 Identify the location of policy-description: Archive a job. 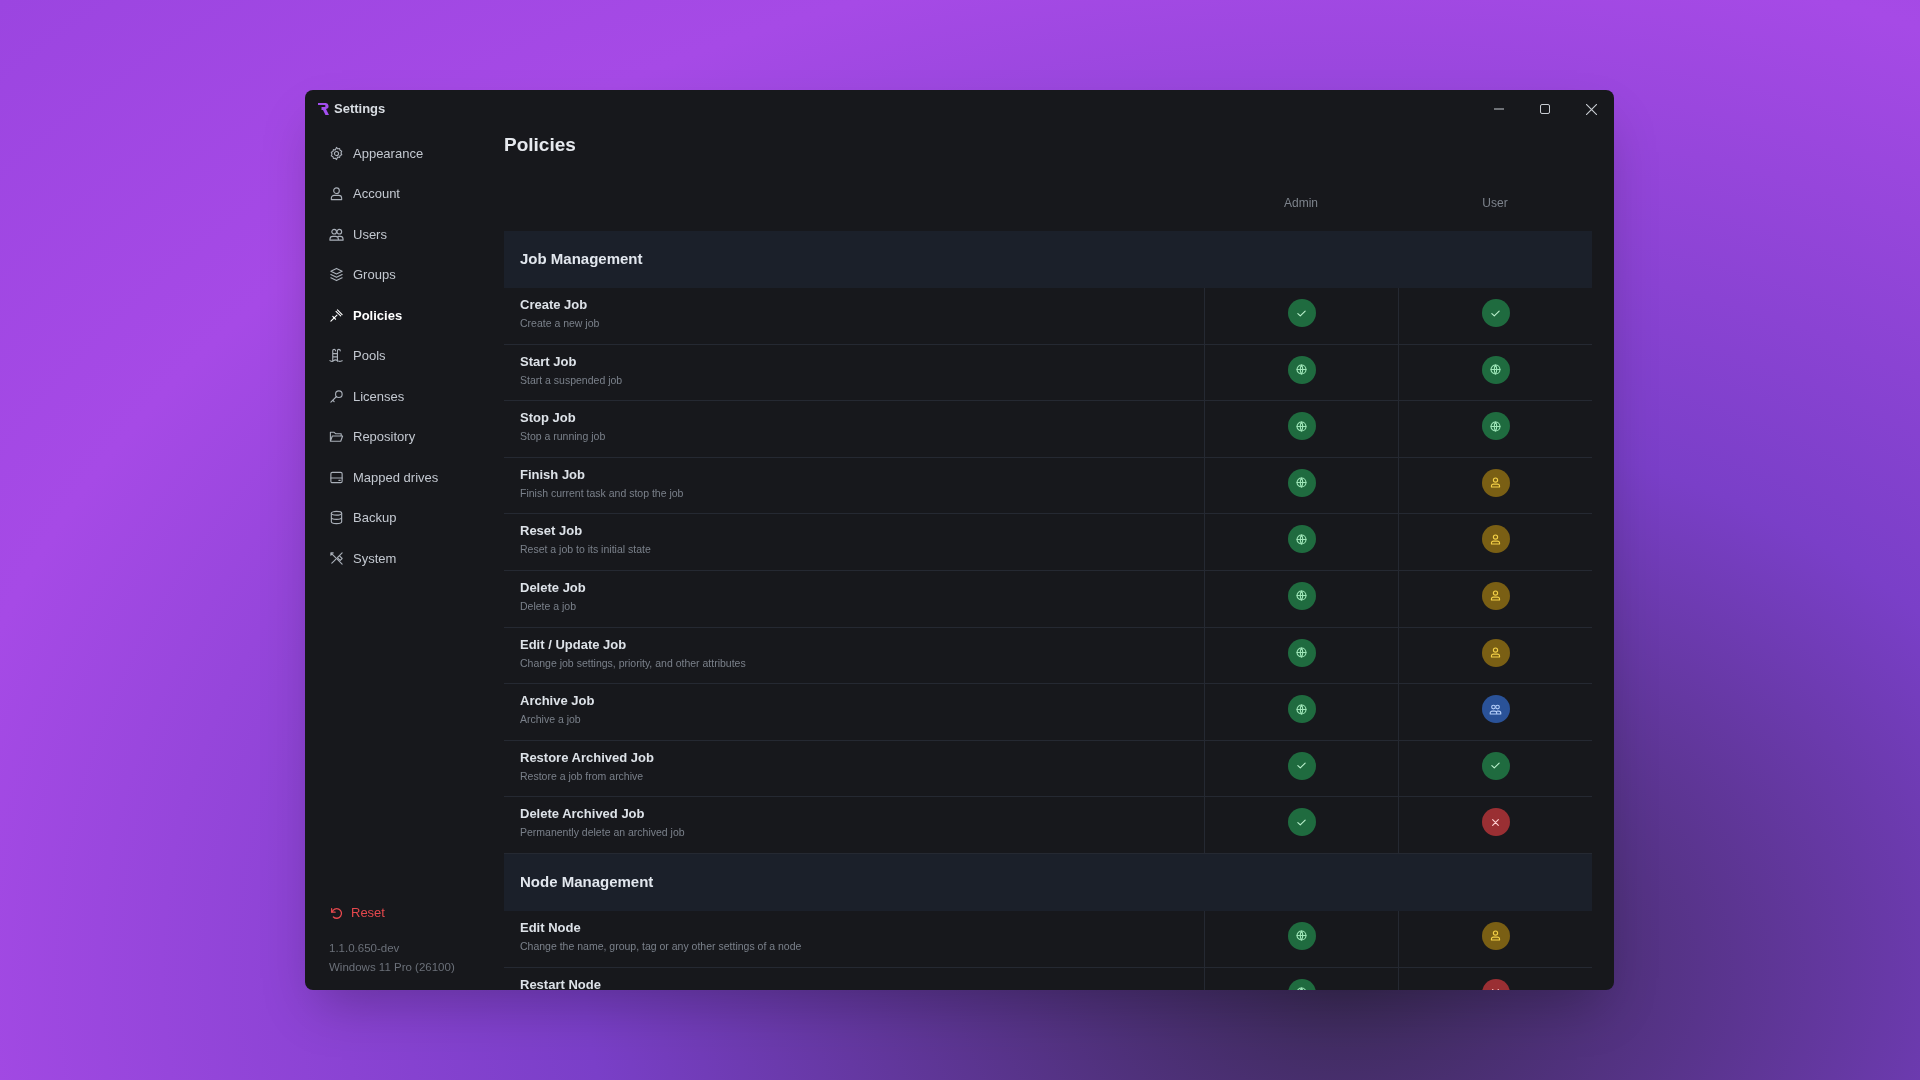
(551, 719).